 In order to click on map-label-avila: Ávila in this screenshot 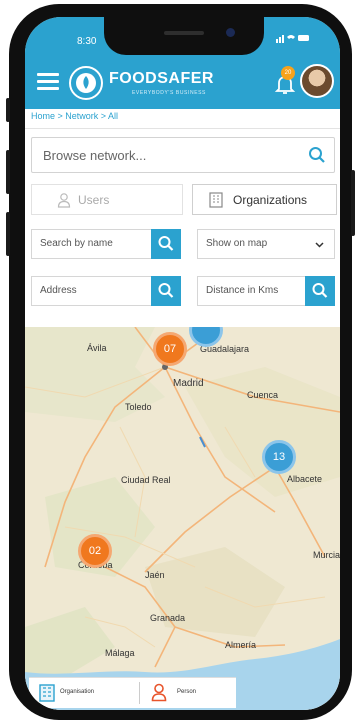, I will do `click(97, 348)`.